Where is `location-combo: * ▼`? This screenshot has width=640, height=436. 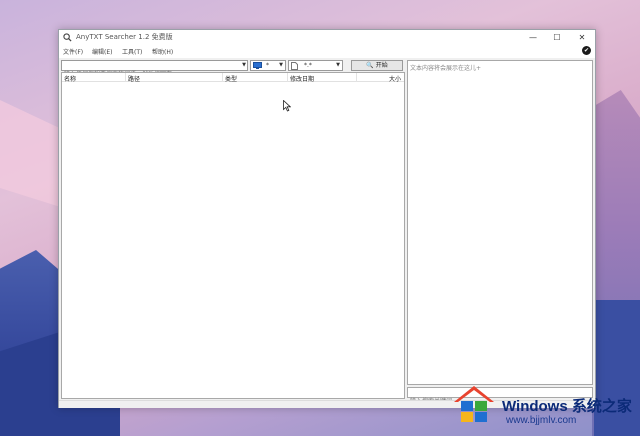
location-combo: * ▼ is located at coordinates (268, 65).